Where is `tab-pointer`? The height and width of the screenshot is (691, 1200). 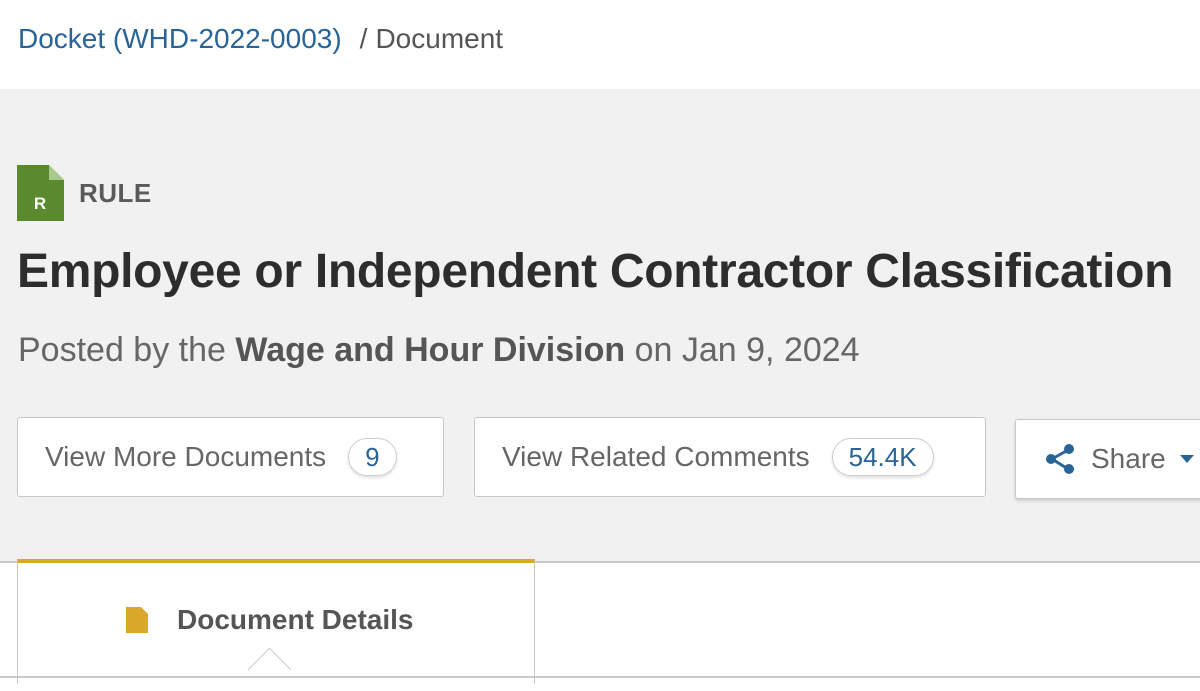
tab-pointer is located at coordinates (269, 669).